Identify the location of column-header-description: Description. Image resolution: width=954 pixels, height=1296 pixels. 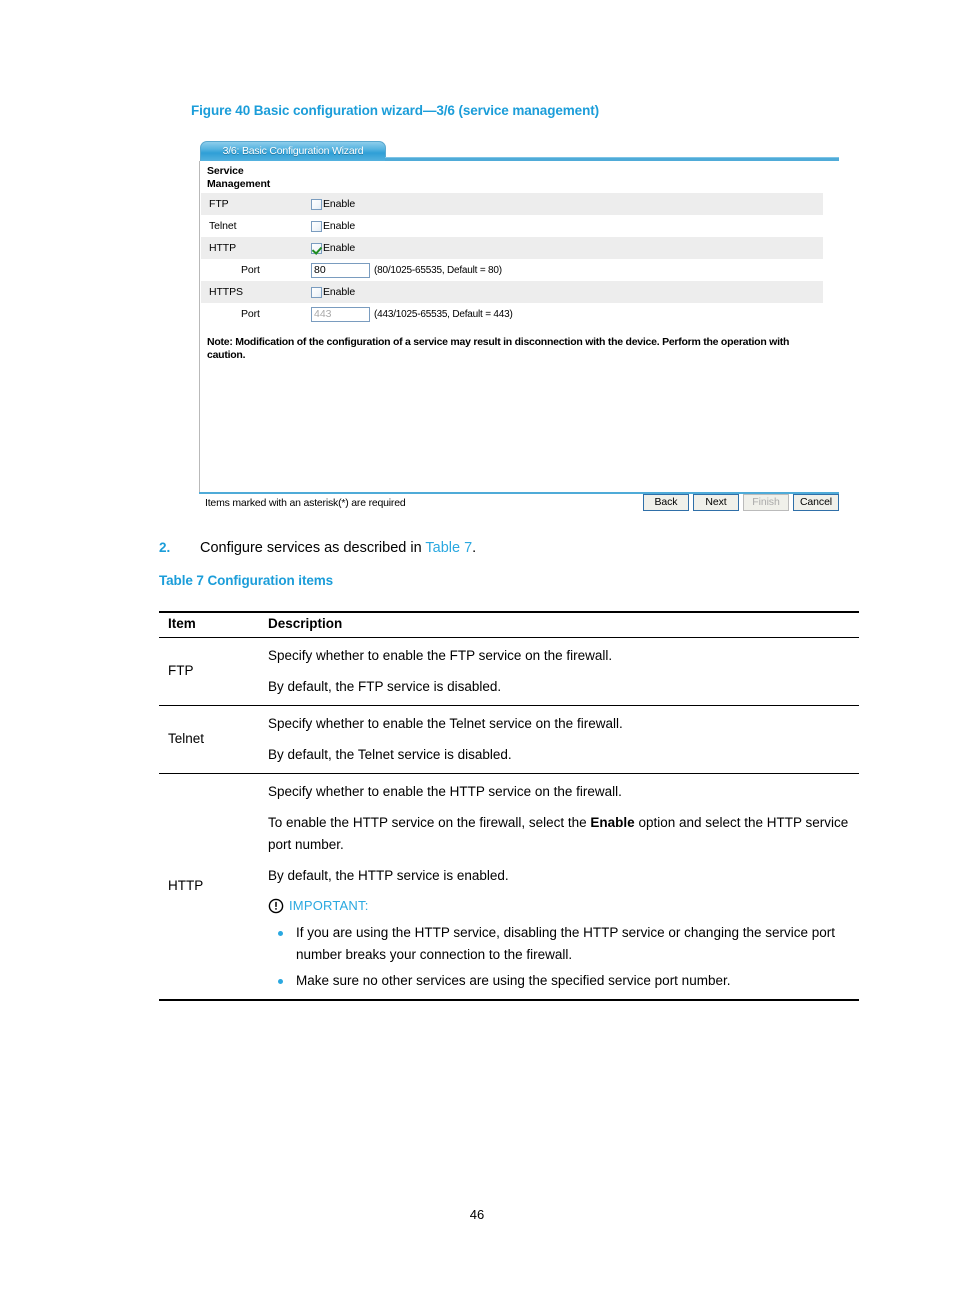
(561, 624).